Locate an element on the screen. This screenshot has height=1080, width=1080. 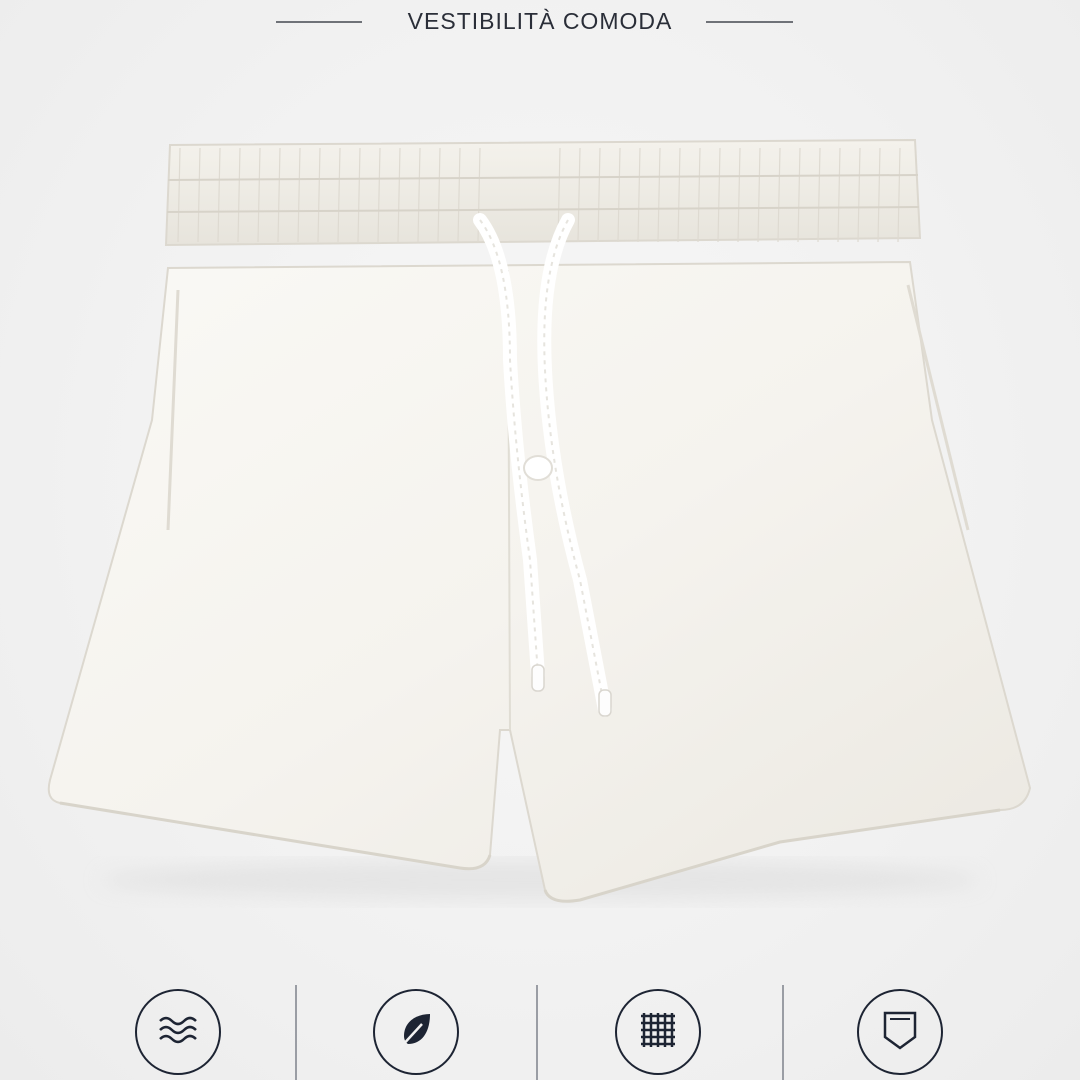
mesh-grid-icon is located at coordinates (658, 1032).